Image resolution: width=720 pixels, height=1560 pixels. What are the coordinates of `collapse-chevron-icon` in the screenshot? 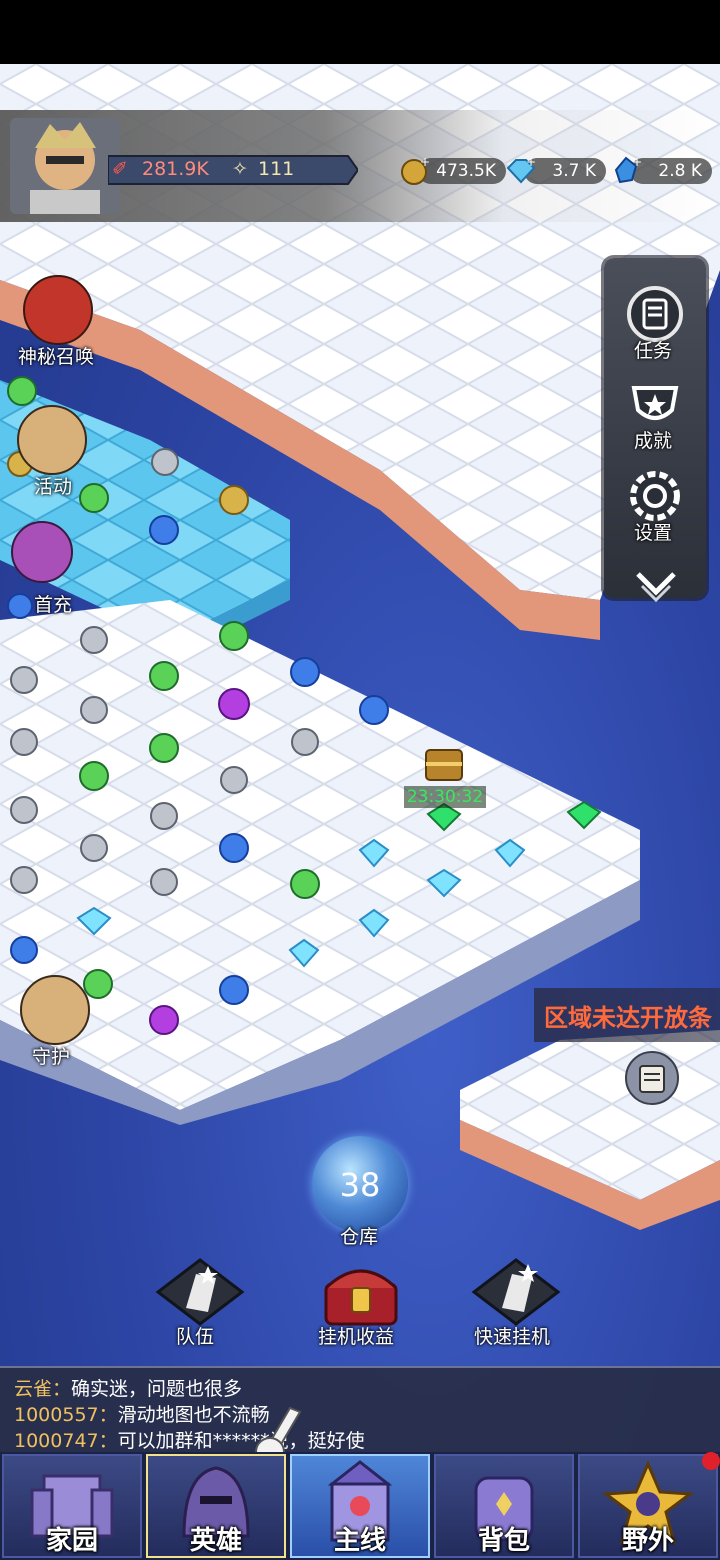 It's located at (656, 586).